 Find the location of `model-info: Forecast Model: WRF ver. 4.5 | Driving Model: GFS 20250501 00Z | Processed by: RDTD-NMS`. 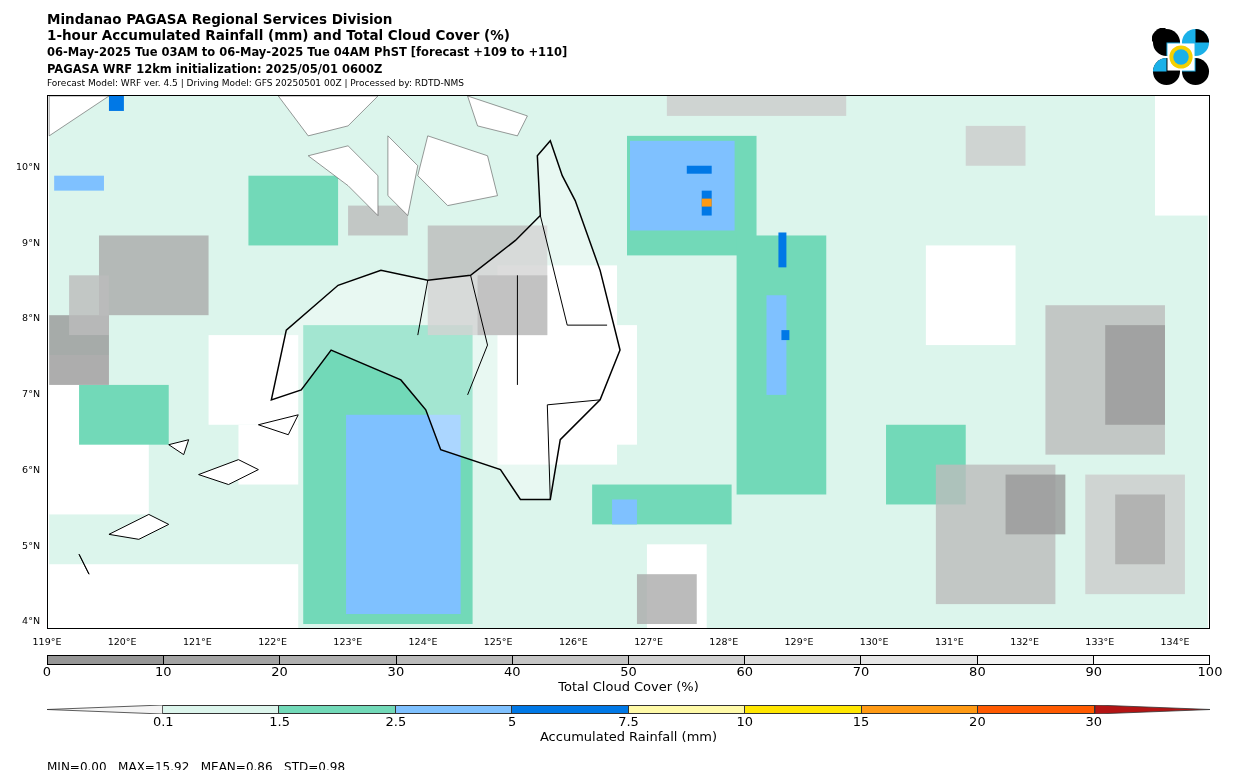

model-info: Forecast Model: WRF ver. 4.5 | Driving Model: GFS 20250501 00Z | Processed by: RDTD-NMS is located at coordinates (256, 83).